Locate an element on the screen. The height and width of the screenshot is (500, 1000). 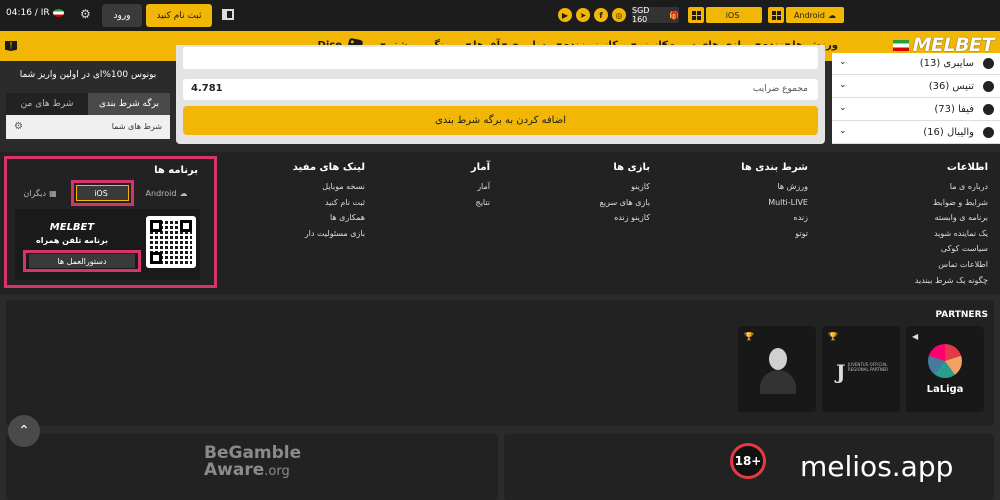
footer-link: نتایج is located at coordinates (480, 203).